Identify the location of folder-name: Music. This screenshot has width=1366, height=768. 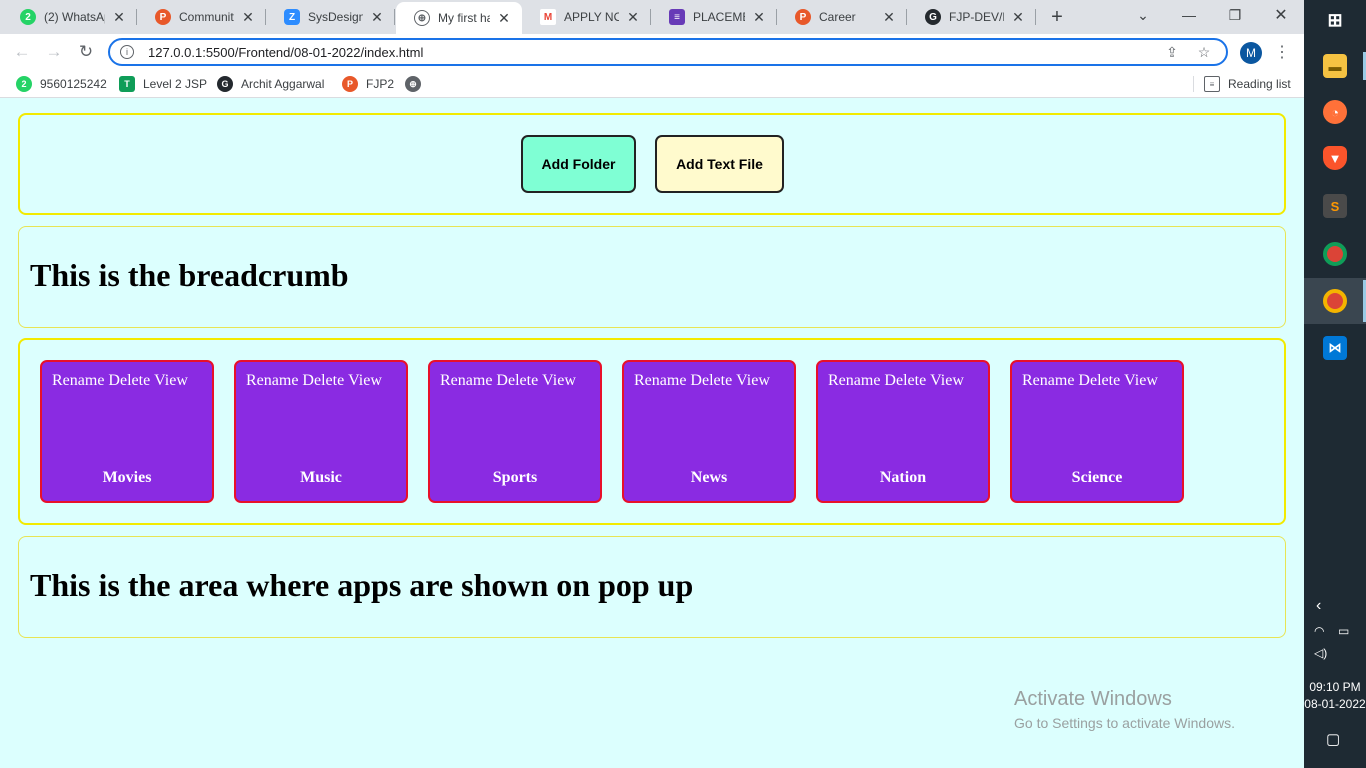
(321, 477).